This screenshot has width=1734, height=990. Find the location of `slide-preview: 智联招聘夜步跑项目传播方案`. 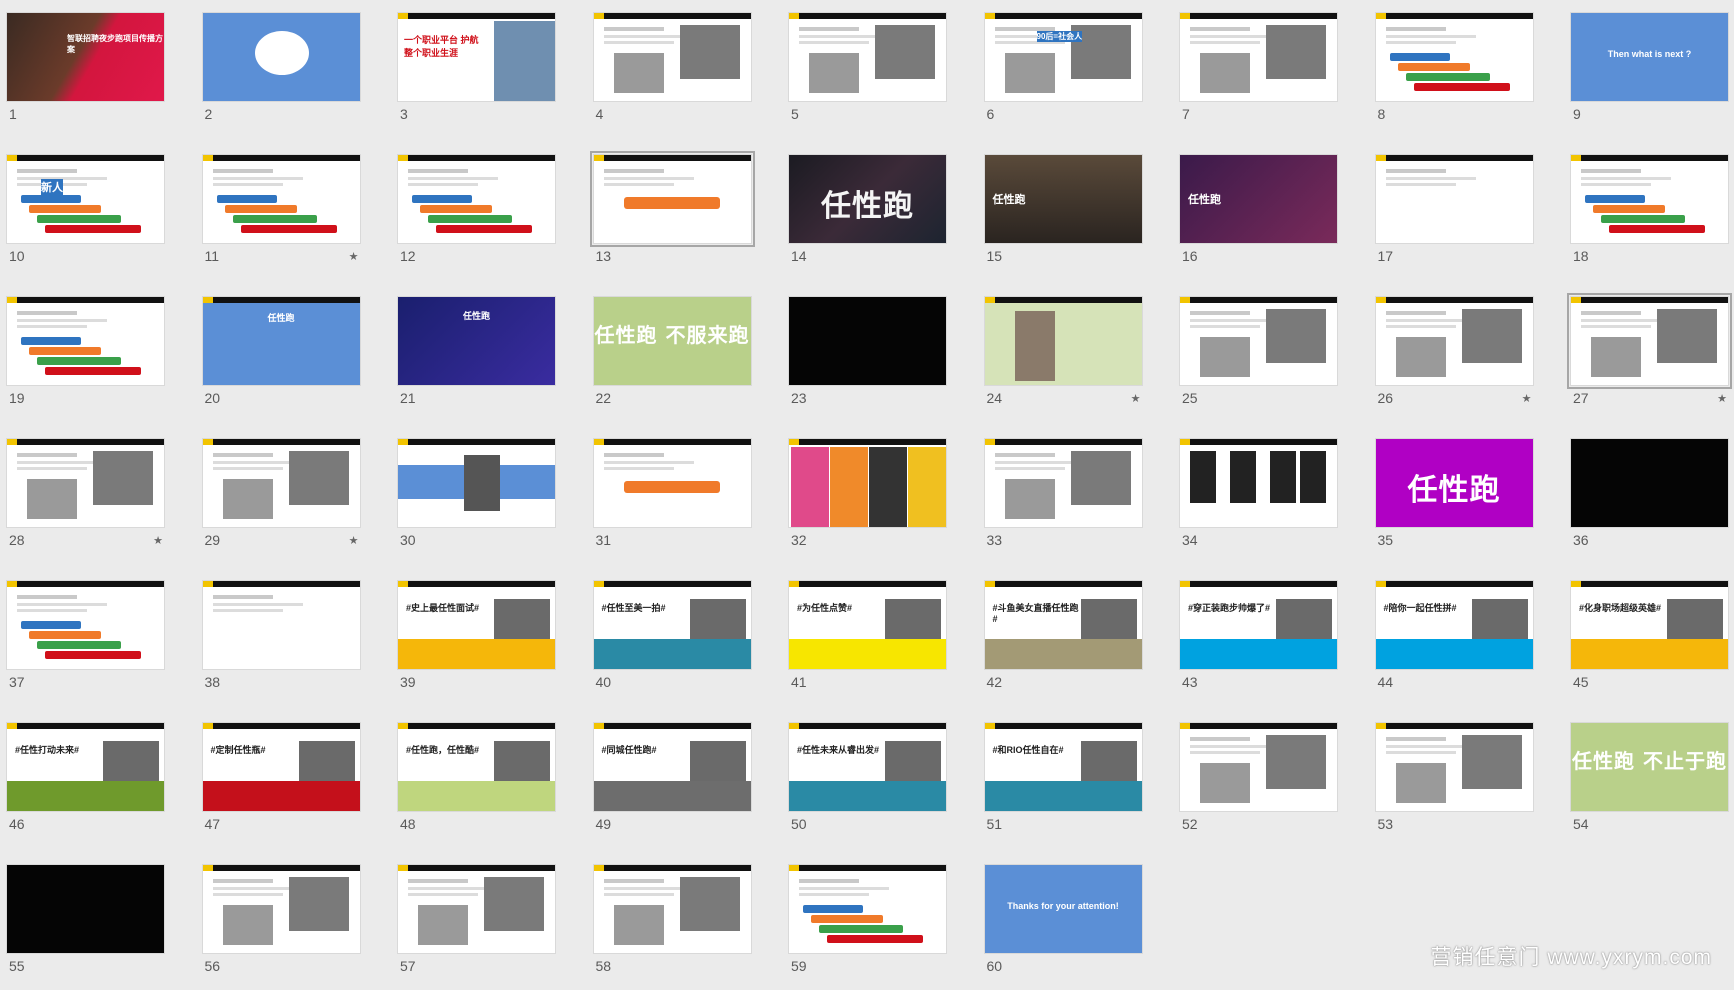

slide-preview: 智联招聘夜步跑项目传播方案 is located at coordinates (85, 57).